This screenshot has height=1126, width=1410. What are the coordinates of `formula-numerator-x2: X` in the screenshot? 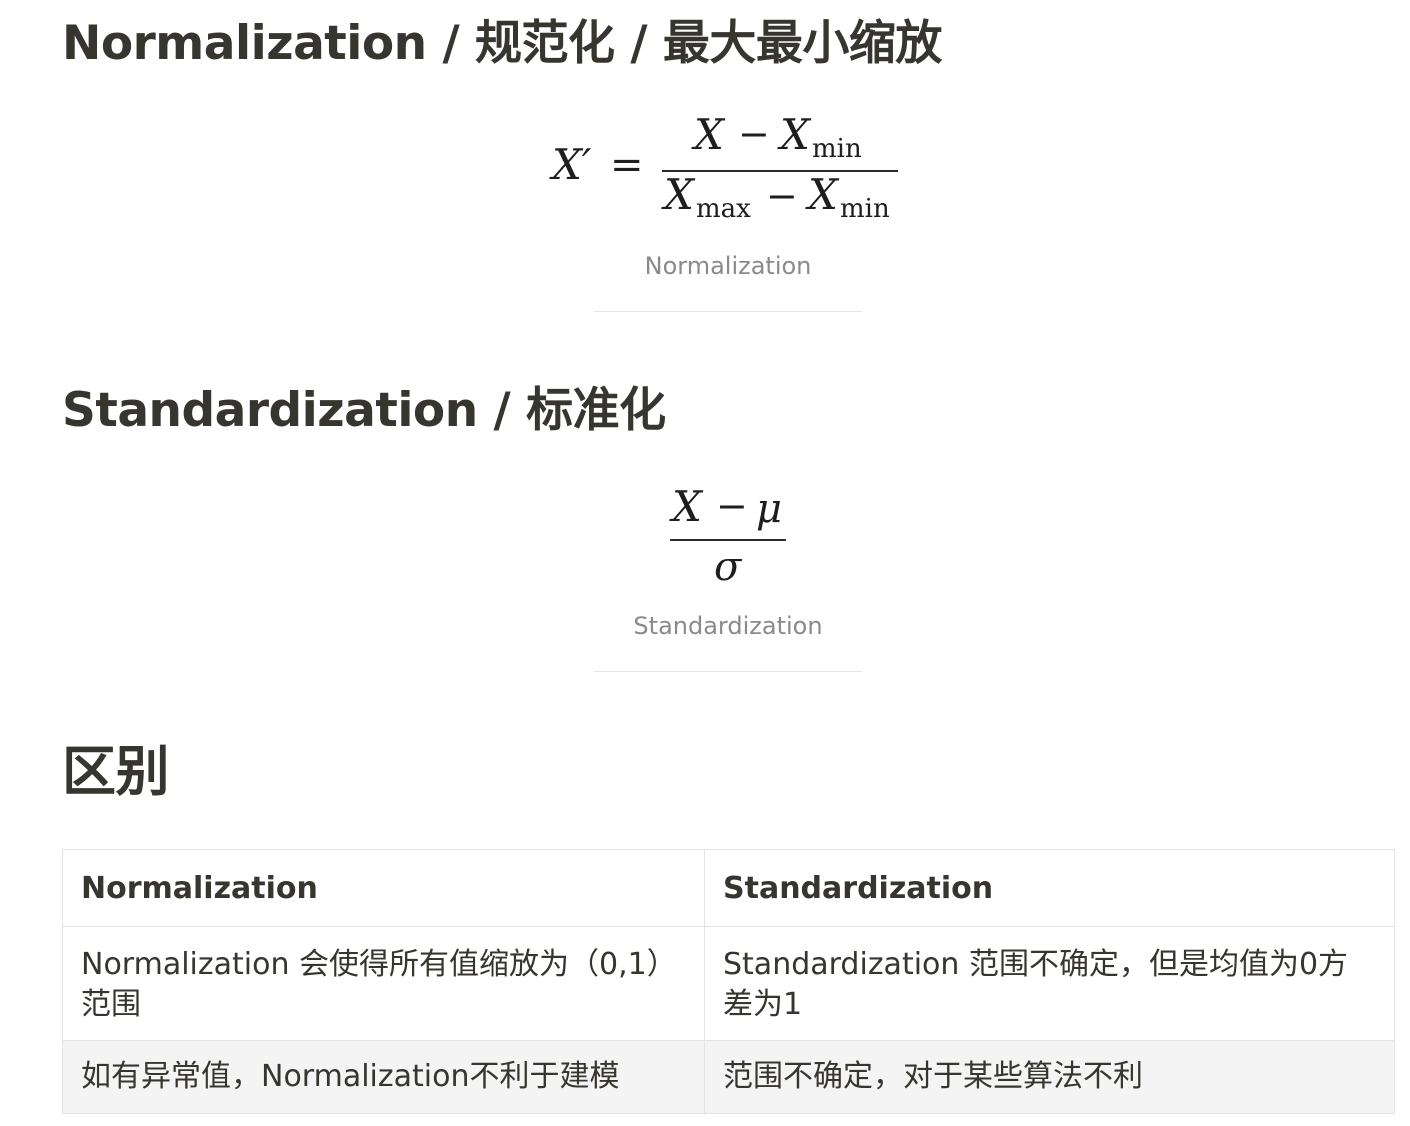 It's located at (795, 134).